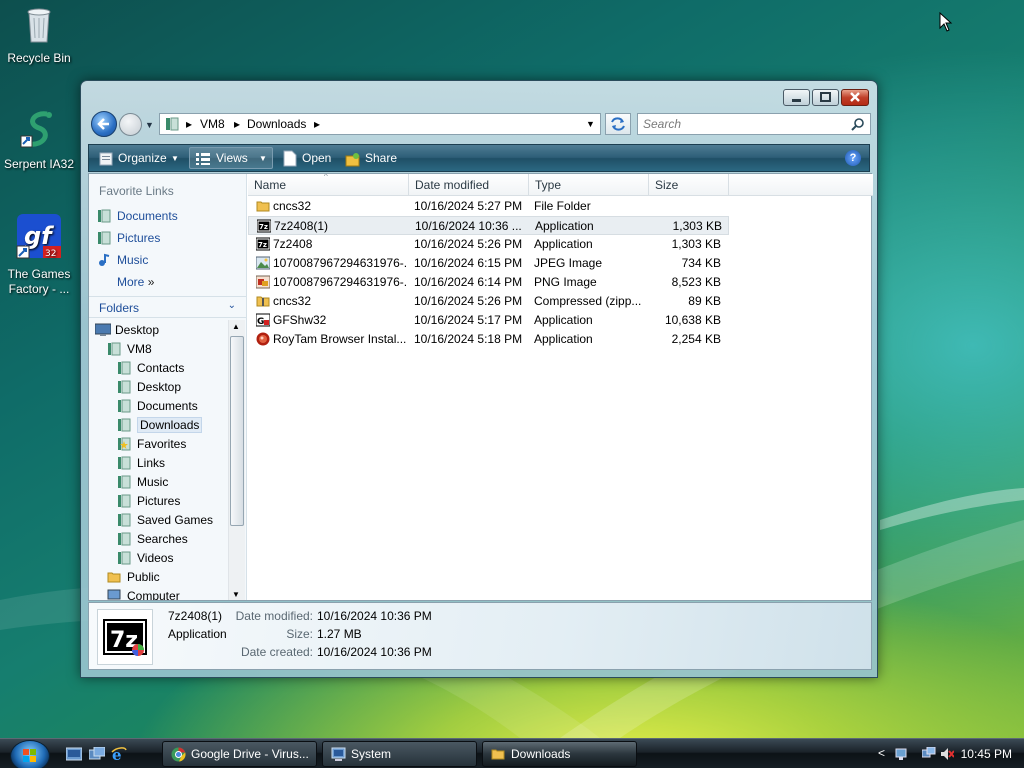 The width and height of the screenshot is (1024, 768). Describe the element at coordinates (293, 244) in the screenshot. I see `file-name: 7z2408` at that location.